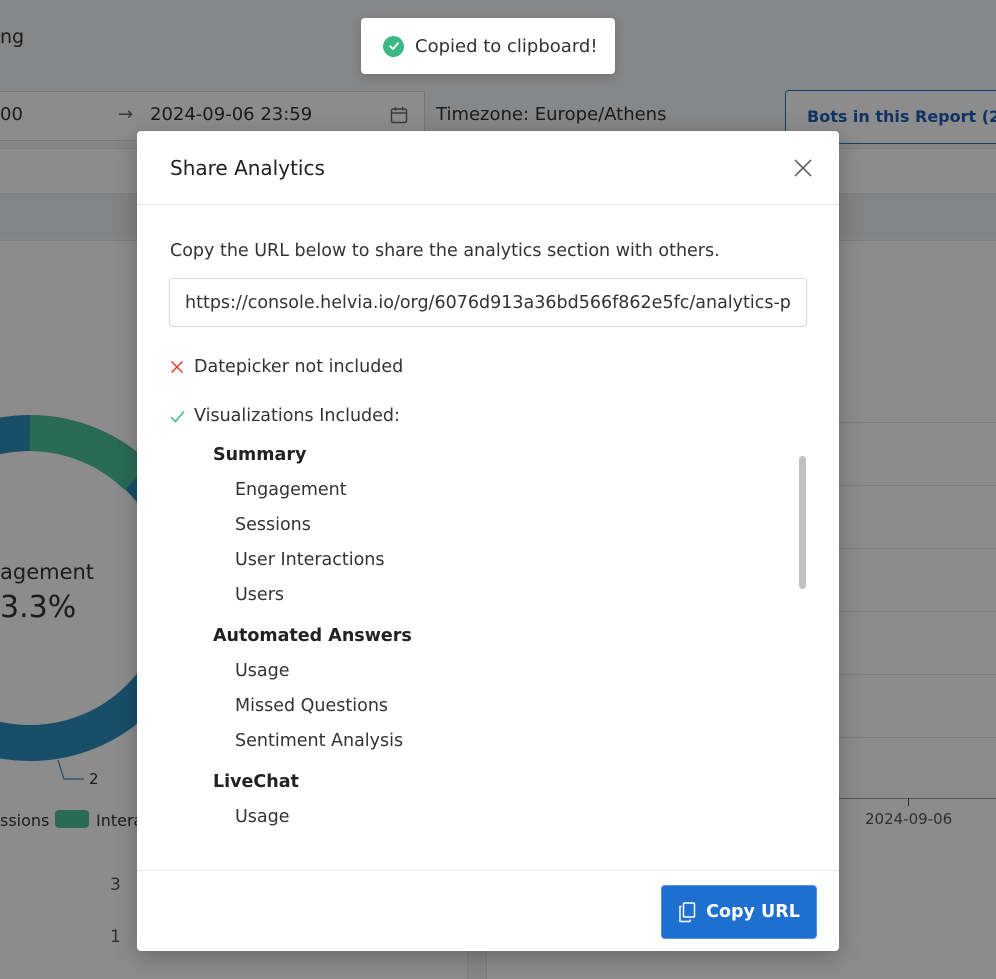 The width and height of the screenshot is (996, 979). I want to click on visualizations-status-label: Visualizations Included:, so click(297, 416).